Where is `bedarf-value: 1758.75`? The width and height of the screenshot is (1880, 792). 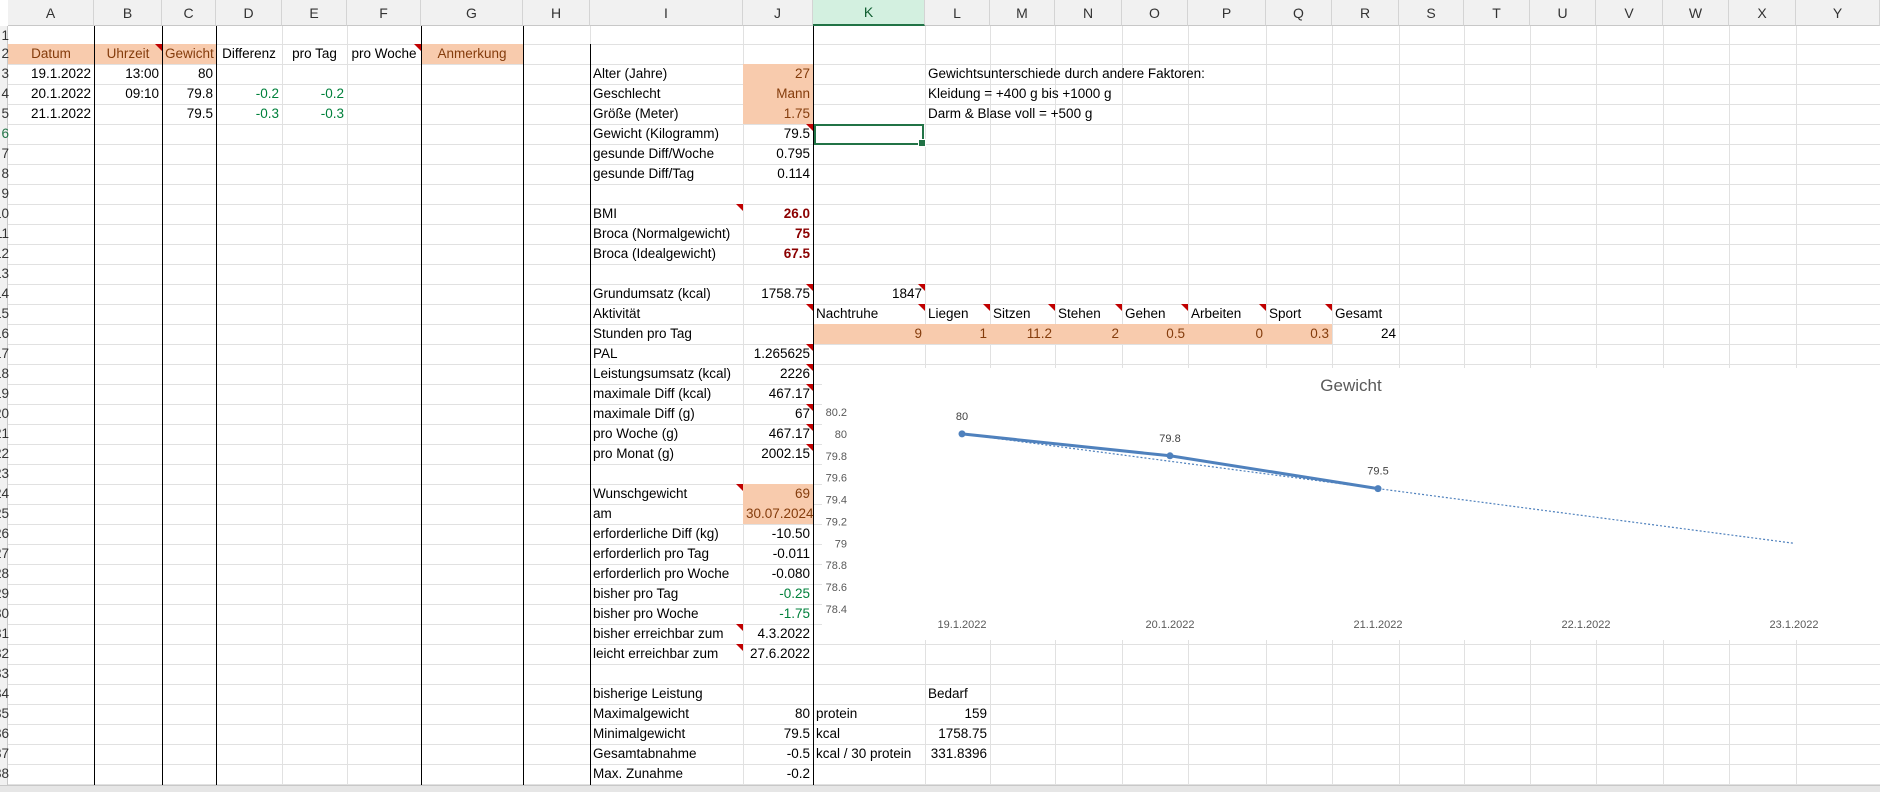
bedarf-value: 1758.75 is located at coordinates (957, 734).